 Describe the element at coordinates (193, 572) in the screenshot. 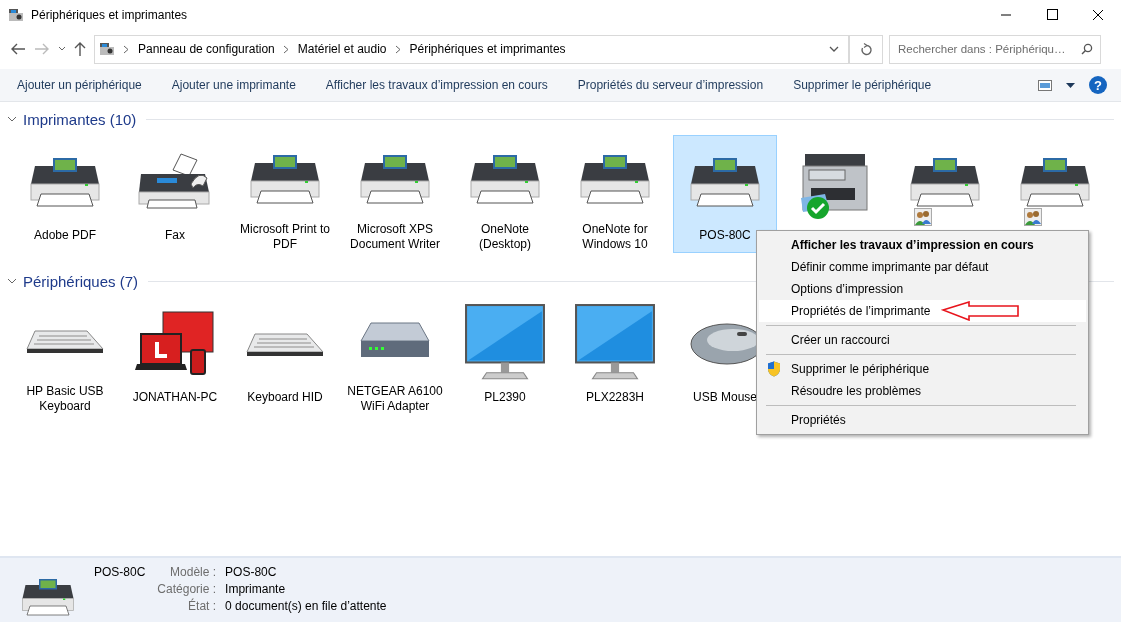

I see `detail-label: Modèle :` at that location.